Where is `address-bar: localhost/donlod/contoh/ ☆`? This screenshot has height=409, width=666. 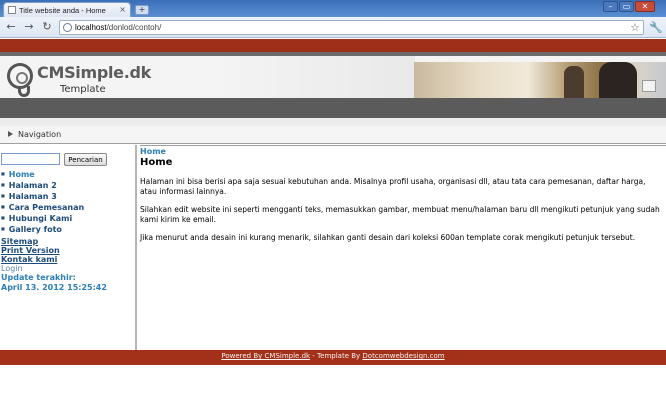
address-bar: localhost/donlod/contoh/ ☆ is located at coordinates (351, 27).